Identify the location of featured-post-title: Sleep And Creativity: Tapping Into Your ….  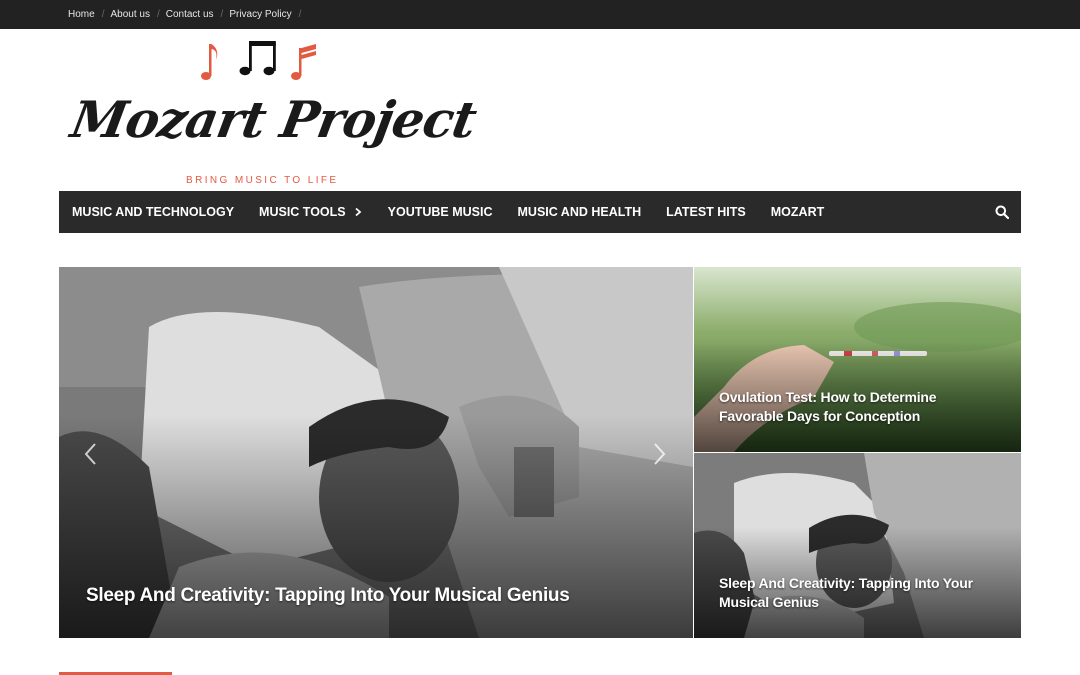
(376, 596).